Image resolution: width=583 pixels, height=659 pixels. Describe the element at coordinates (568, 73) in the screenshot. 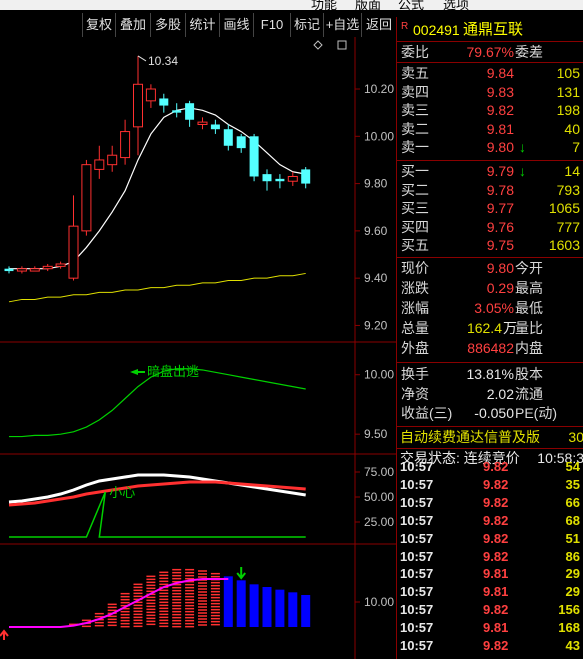

I see `book-volume: 105` at that location.